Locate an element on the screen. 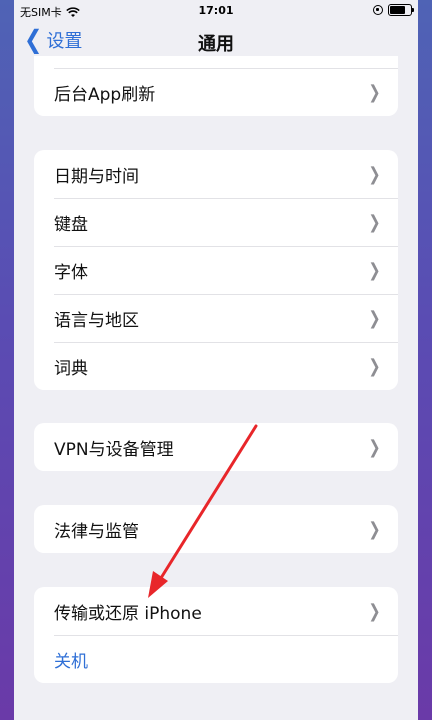 Image resolution: width=432 pixels, height=720 pixels. status-time: 17:01 is located at coordinates (216, 10).